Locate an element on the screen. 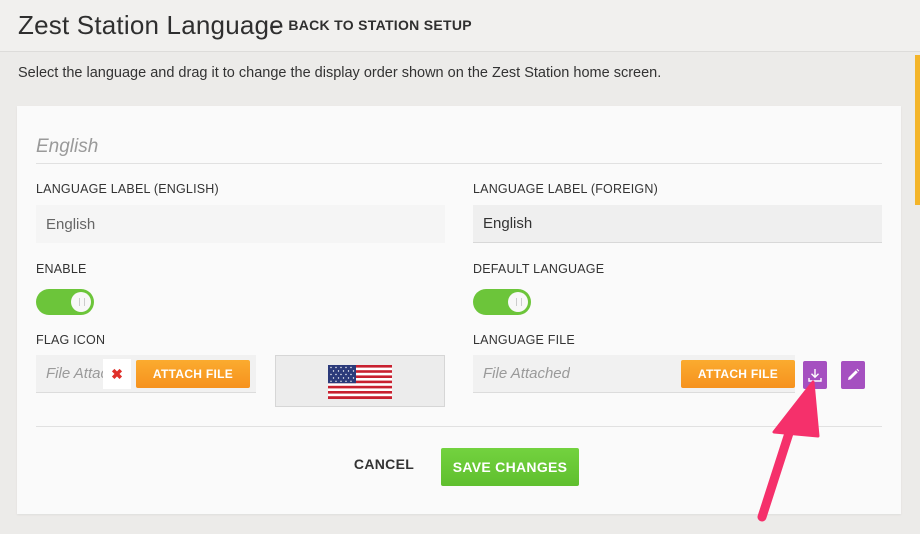 The image size is (920, 534). flag-file-placeholder: File Attached is located at coordinates (76, 373).